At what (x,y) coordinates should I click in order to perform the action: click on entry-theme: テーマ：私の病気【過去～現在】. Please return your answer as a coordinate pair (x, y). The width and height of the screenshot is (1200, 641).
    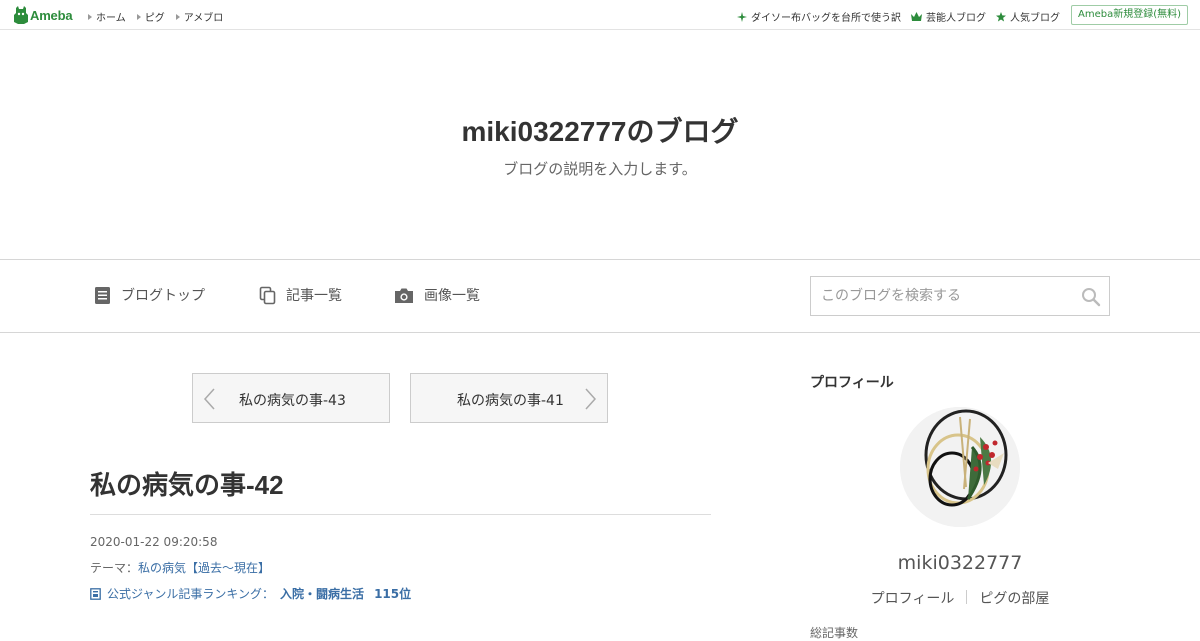
    Looking at the image, I should click on (180, 567).